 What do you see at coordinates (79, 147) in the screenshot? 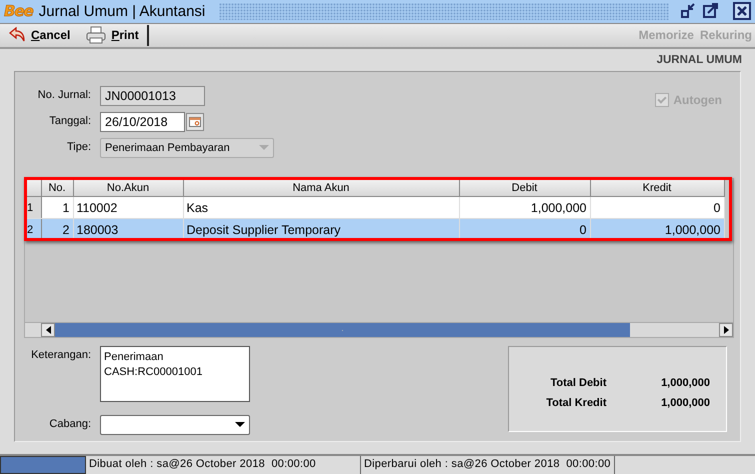
I see `field-label: Tipe:` at bounding box center [79, 147].